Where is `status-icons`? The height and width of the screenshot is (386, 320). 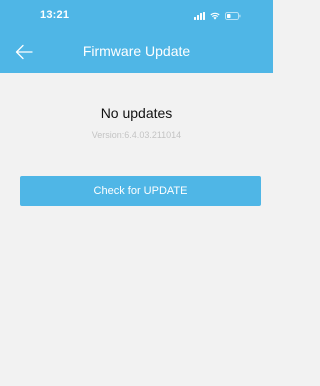 status-icons is located at coordinates (217, 16).